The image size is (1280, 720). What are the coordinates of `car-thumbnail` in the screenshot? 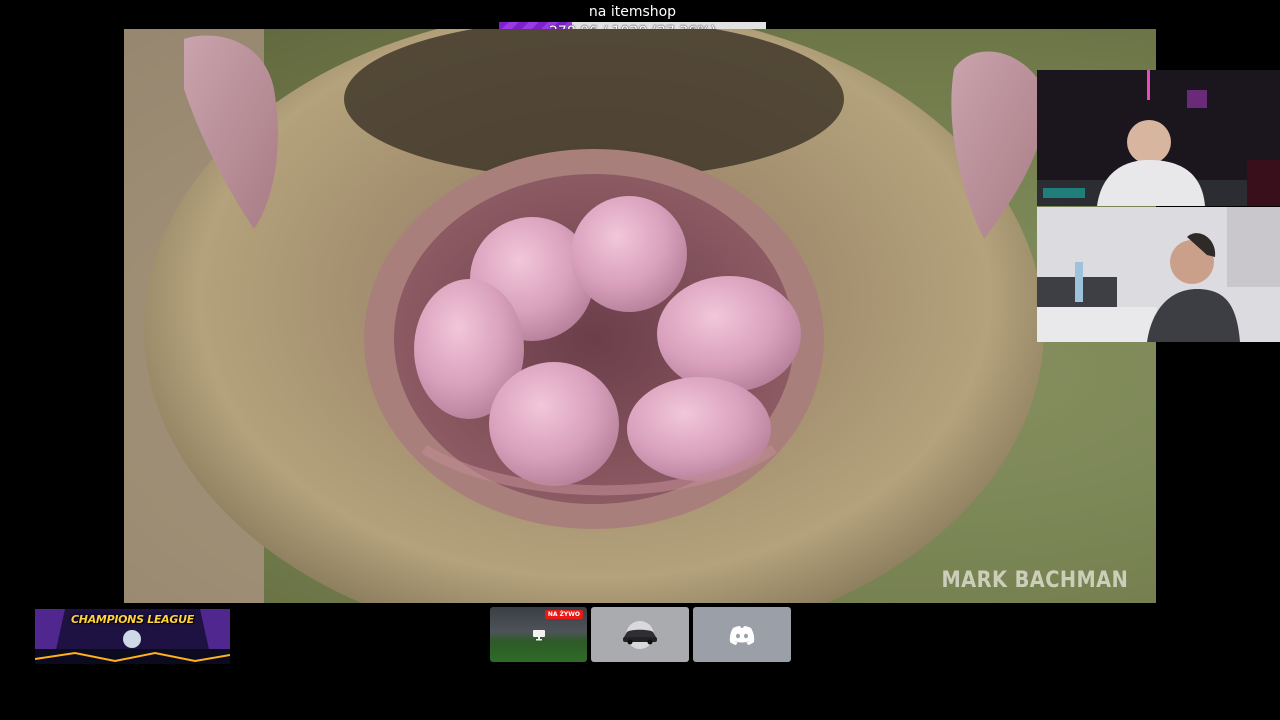 It's located at (640, 634).